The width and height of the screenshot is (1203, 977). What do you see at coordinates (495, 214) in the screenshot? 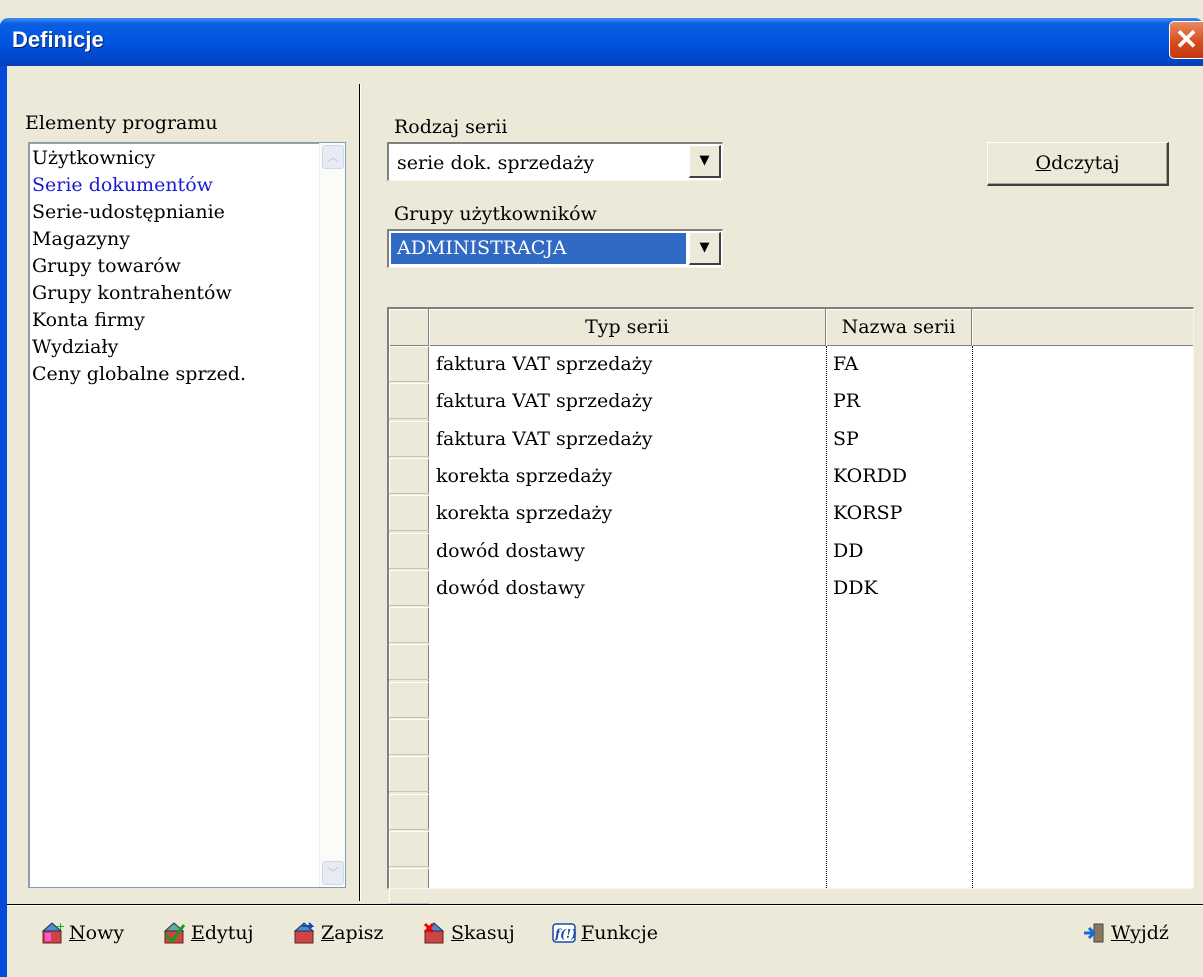
I see `grupy-uzytkownikow-label: Grupy użytkowników` at bounding box center [495, 214].